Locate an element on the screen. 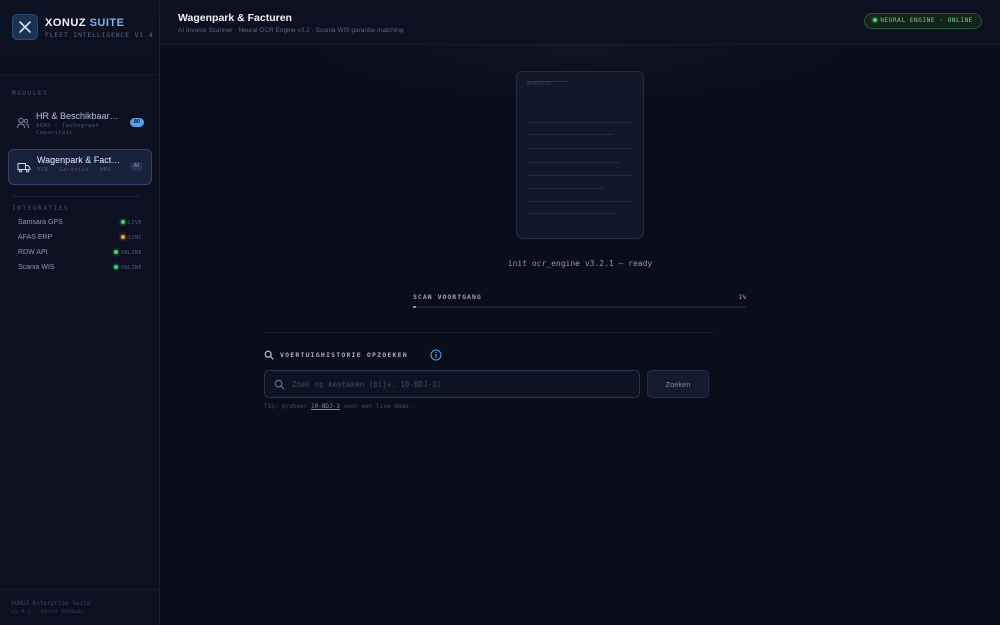 The height and width of the screenshot is (625, 1000). integration-name: Samsara GPS is located at coordinates (40, 222).